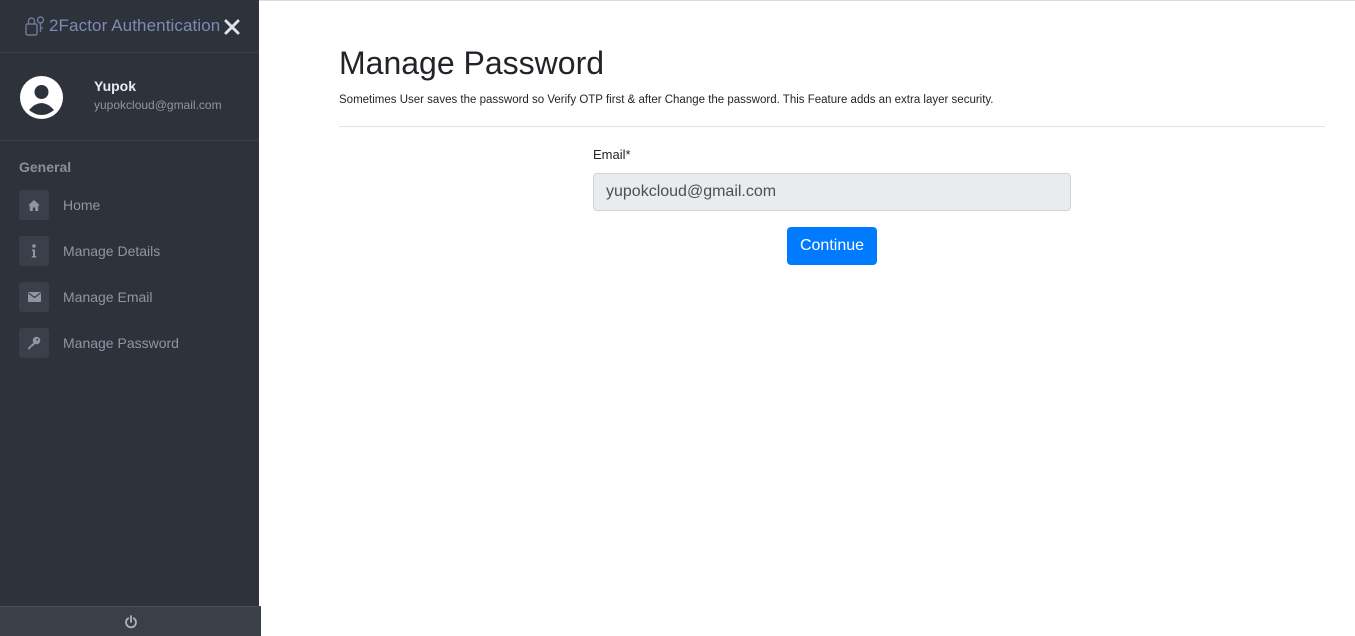  Describe the element at coordinates (115, 86) in the screenshot. I see `profile-name: Yupok` at that location.